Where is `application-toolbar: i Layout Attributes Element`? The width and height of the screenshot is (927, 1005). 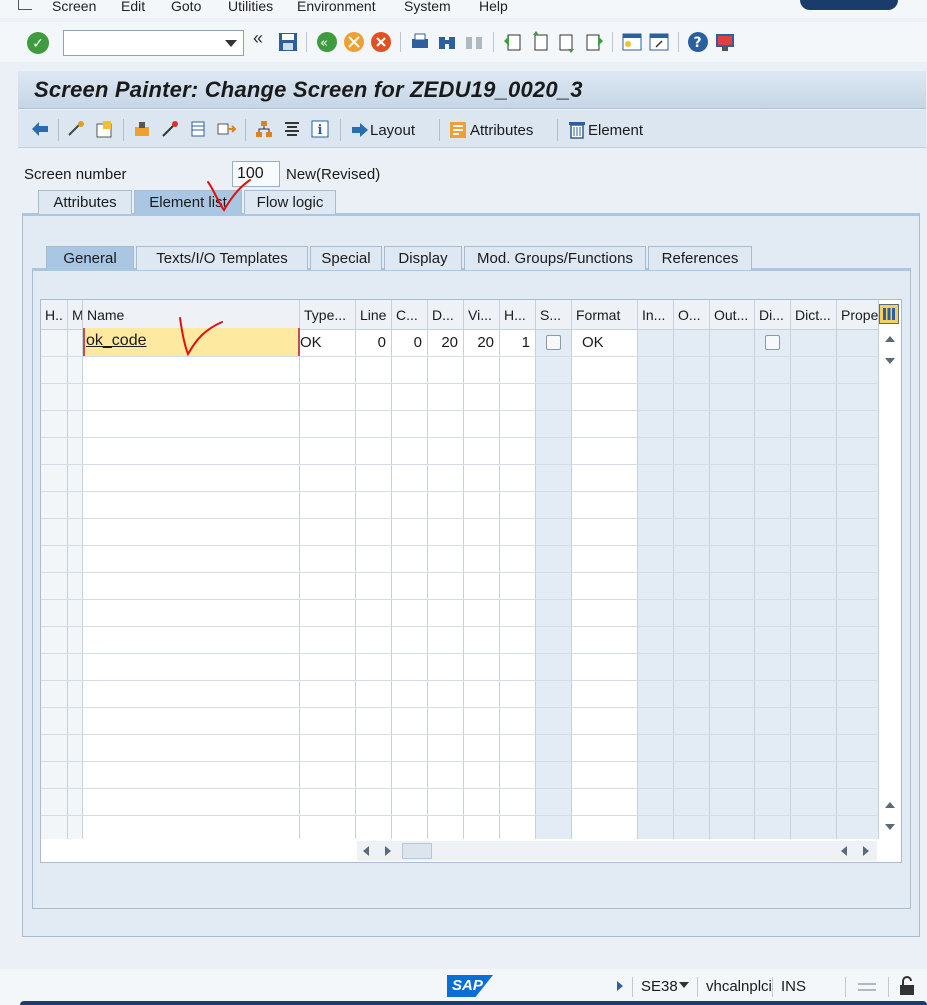 application-toolbar: i Layout Attributes Element is located at coordinates (472, 129).